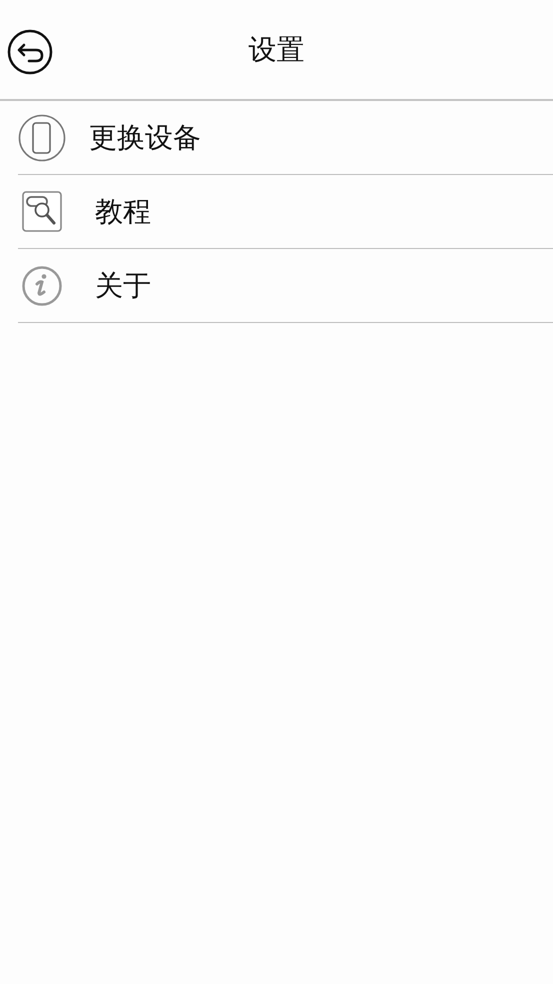 The image size is (553, 984). I want to click on menu-item: 关于, so click(285, 286).